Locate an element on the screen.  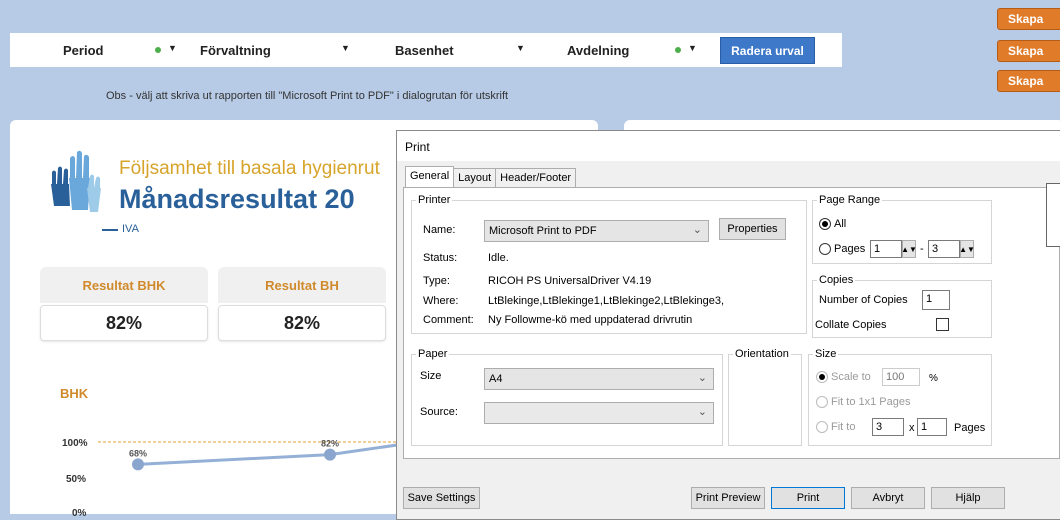
type-label: Type: is located at coordinates (436, 281).